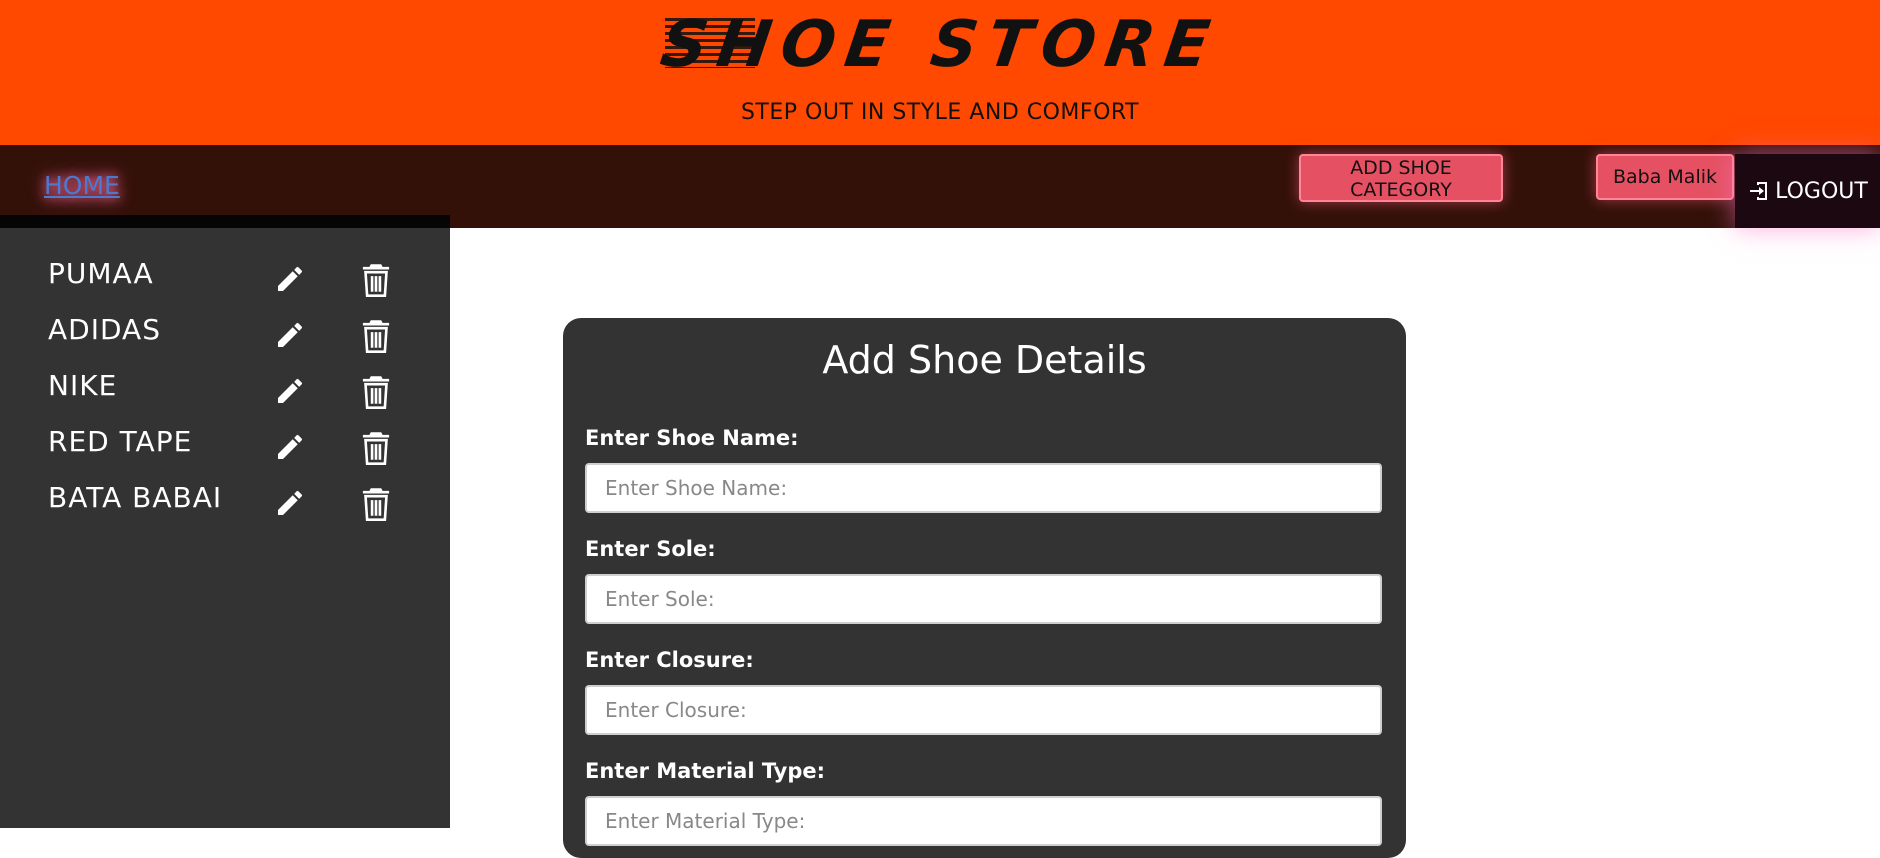  Describe the element at coordinates (983, 599) in the screenshot. I see `sole-input` at that location.